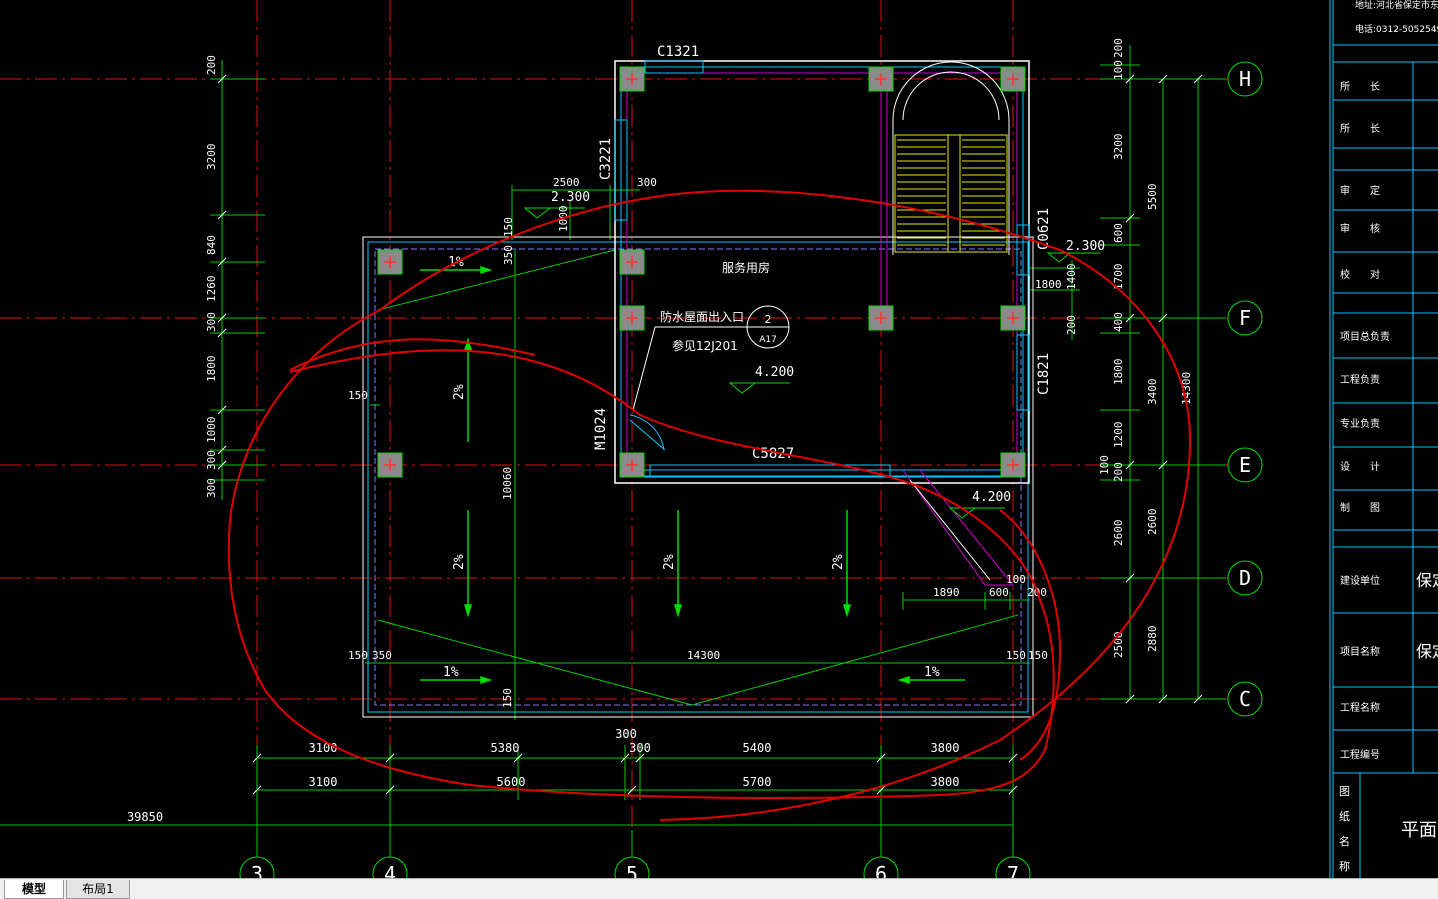 Image resolution: width=1438 pixels, height=899 pixels. I want to click on stair, so click(951, 193).